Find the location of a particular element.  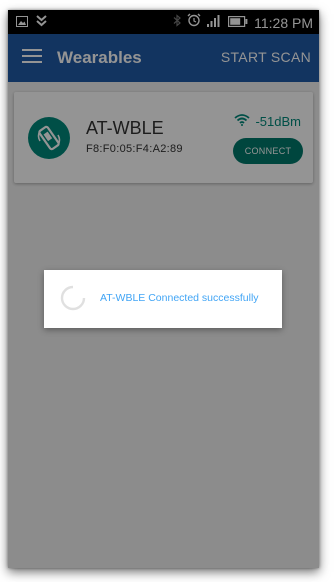

connection-dialog: AT-WBLE Connected successfully is located at coordinates (163, 299).